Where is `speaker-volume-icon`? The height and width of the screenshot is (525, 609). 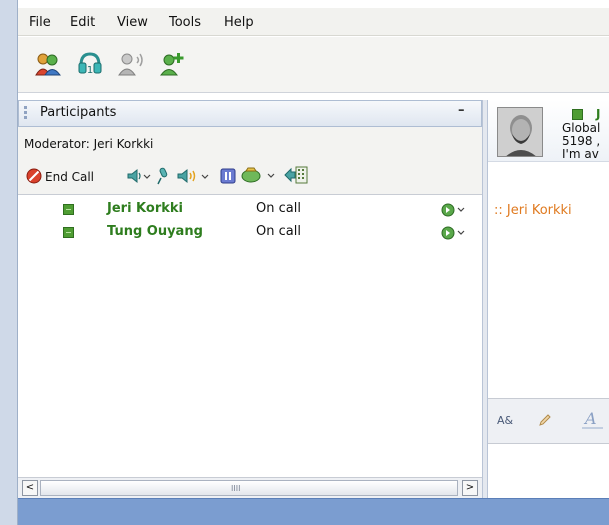 speaker-volume-icon is located at coordinates (139, 176).